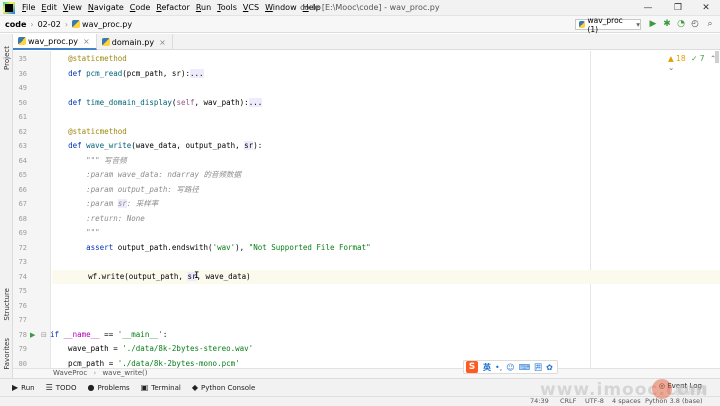  Describe the element at coordinates (681, 24) in the screenshot. I see `coverage-icon: ◔` at that location.